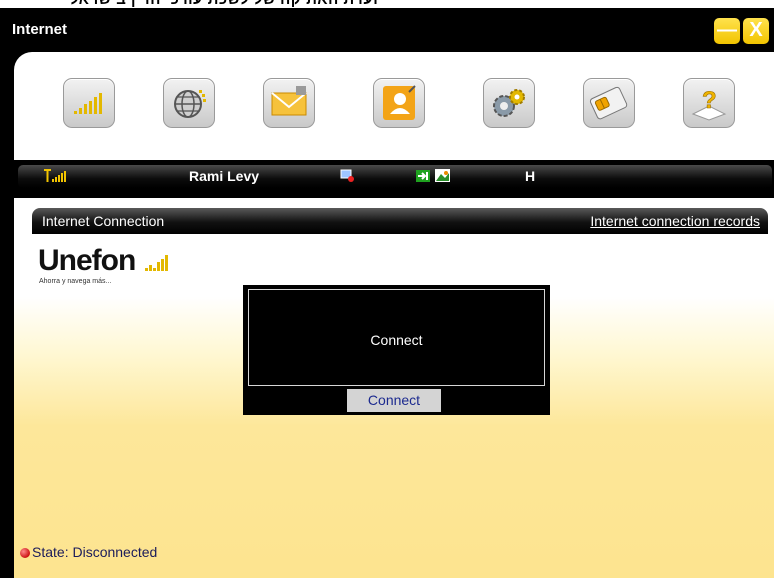 The width and height of the screenshot is (774, 578). What do you see at coordinates (675, 221) in the screenshot?
I see `connection-records-link: Internet connection records` at bounding box center [675, 221].